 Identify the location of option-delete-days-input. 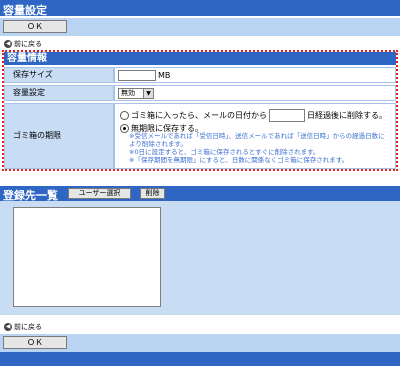
(287, 115).